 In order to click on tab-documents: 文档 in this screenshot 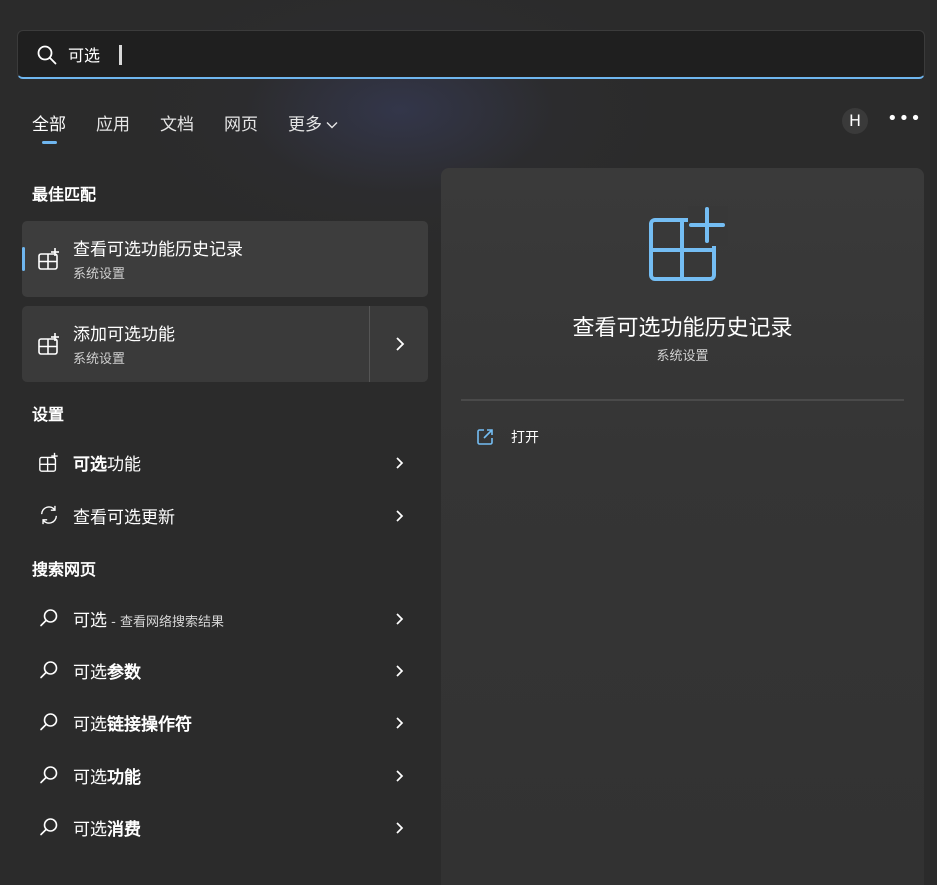, I will do `click(177, 125)`.